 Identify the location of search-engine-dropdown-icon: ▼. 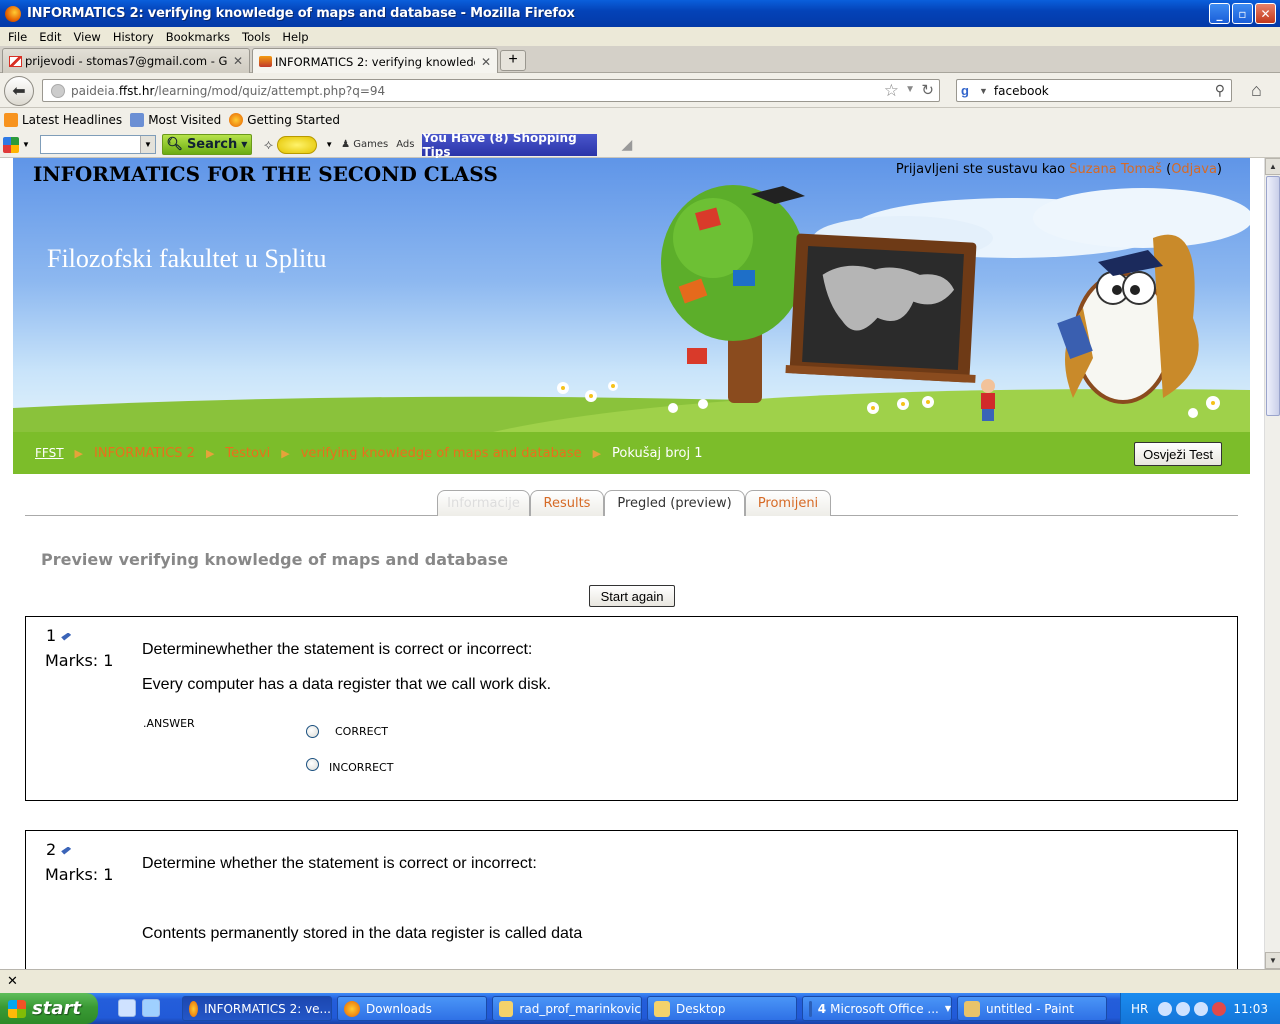
(983, 91).